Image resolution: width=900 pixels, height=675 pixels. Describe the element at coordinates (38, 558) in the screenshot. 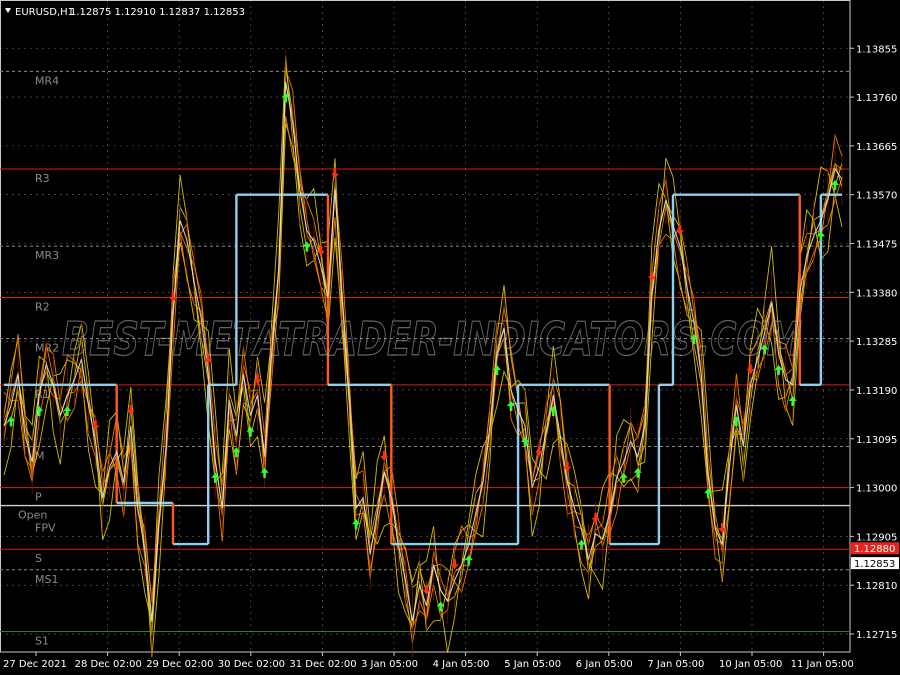

I see `level-label-s: S` at that location.